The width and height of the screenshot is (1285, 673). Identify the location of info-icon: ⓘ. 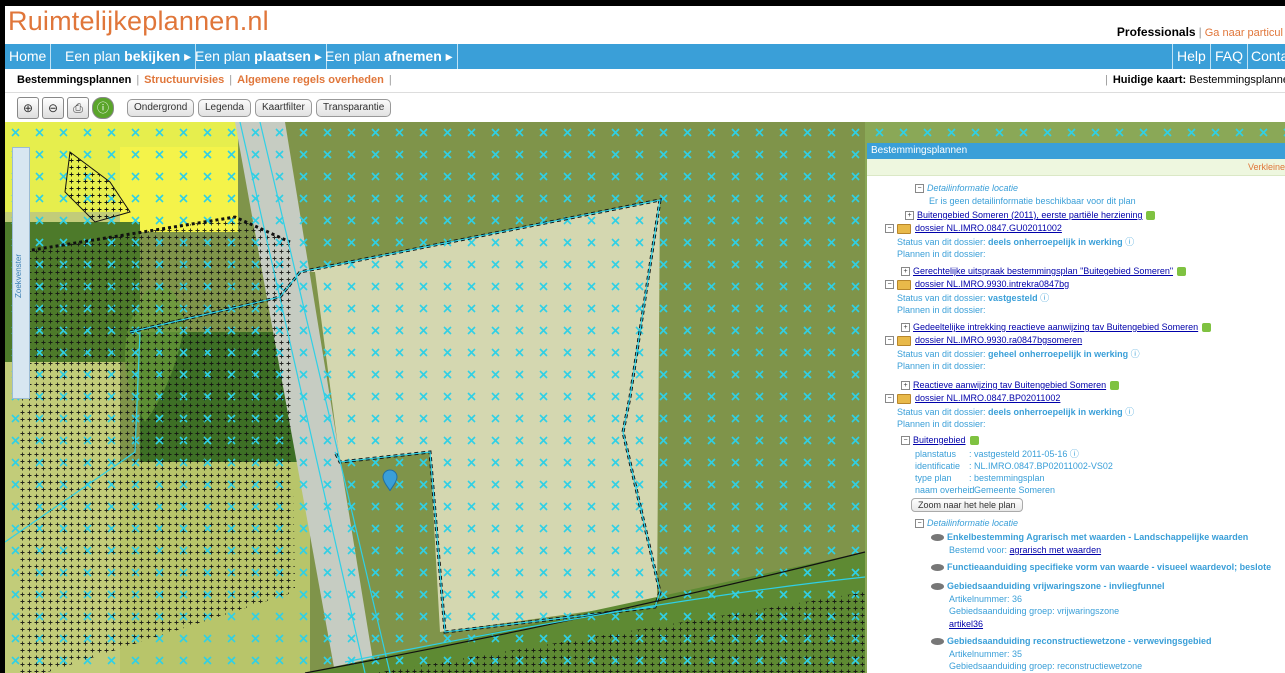
(103, 108).